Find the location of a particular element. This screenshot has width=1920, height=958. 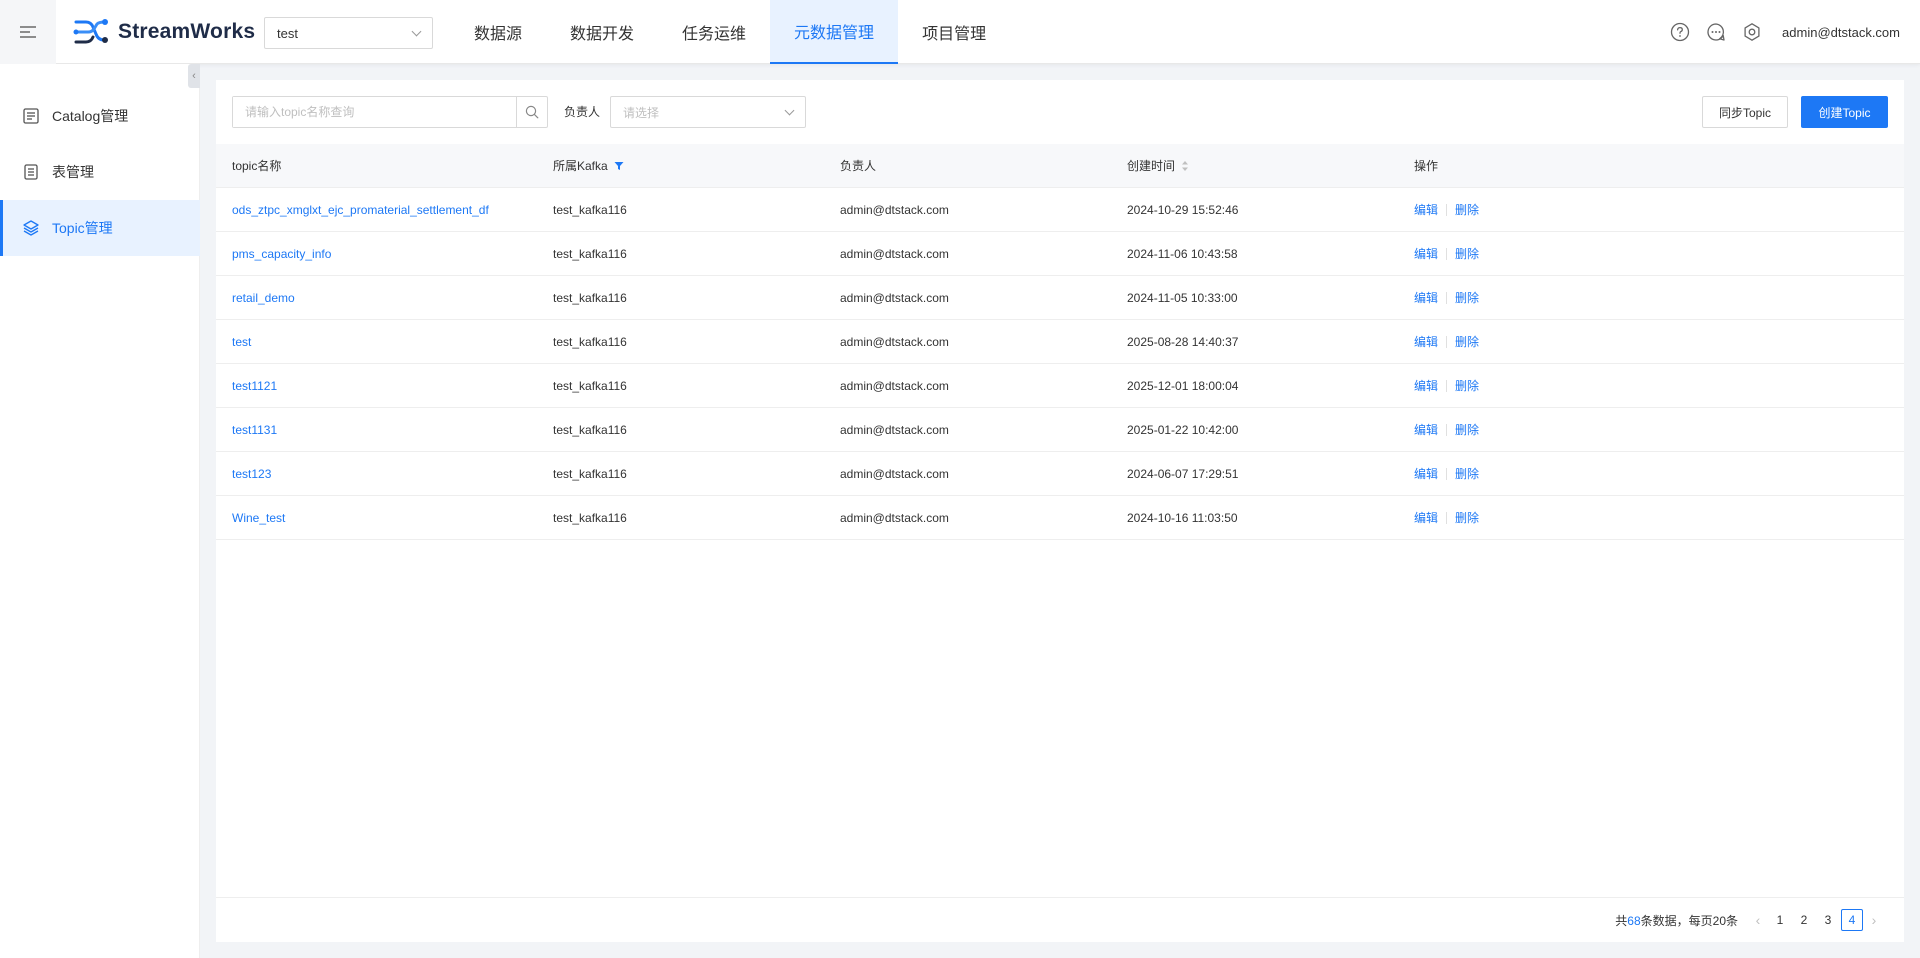

nav-item-metadata-management: 元数据管理 is located at coordinates (834, 32).